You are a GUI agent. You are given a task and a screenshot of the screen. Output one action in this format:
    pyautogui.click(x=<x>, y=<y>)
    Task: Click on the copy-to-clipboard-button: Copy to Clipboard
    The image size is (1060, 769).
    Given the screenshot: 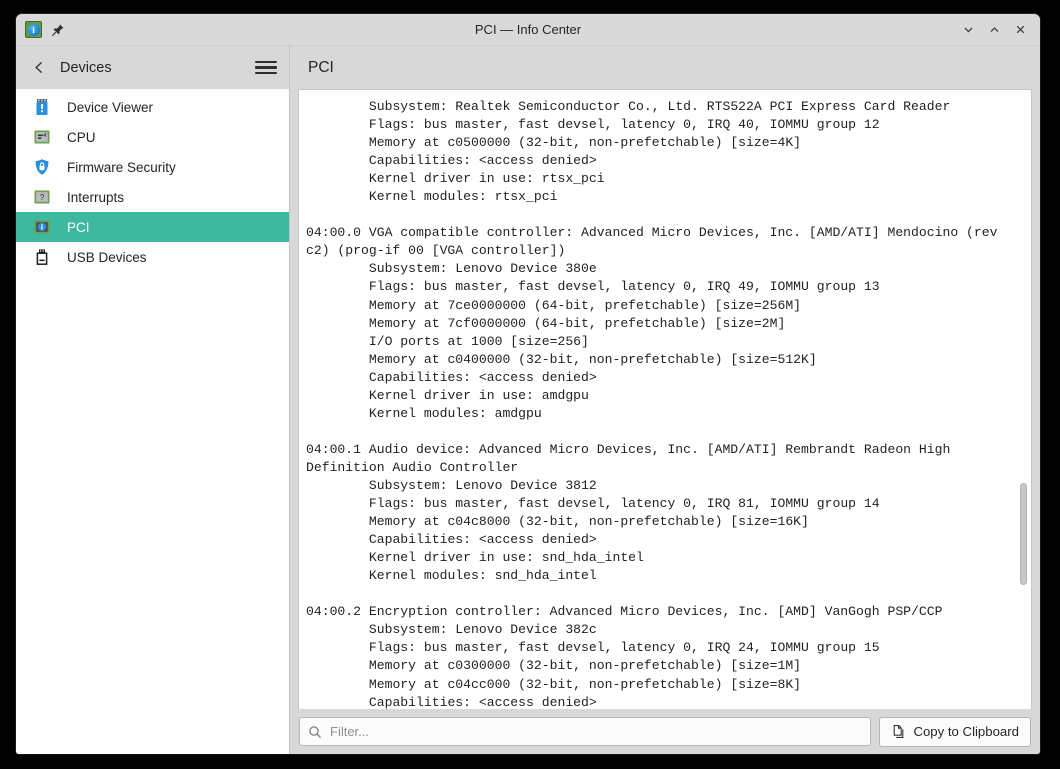 What is the action you would take?
    pyautogui.click(x=955, y=731)
    